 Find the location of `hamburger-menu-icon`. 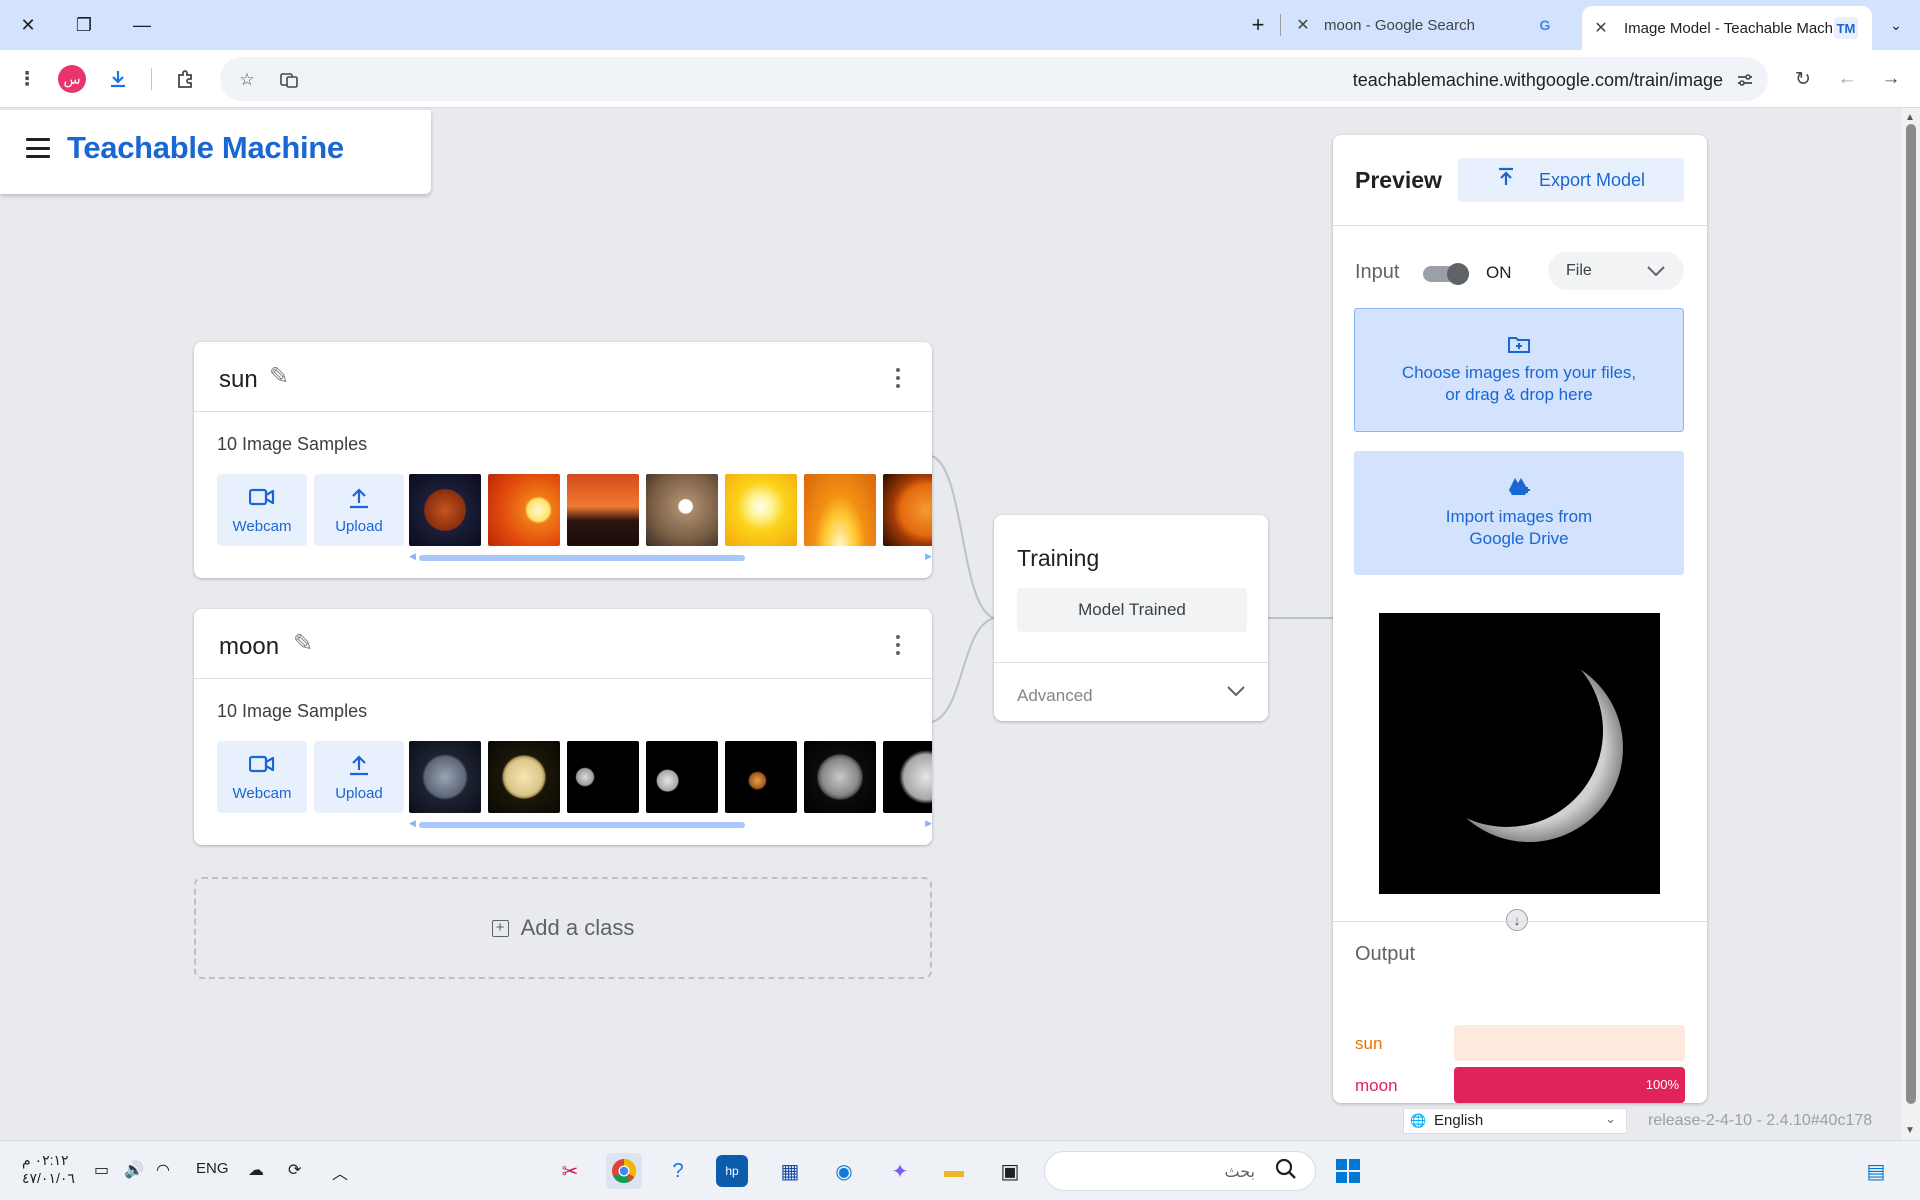

hamburger-menu-icon is located at coordinates (38, 148).